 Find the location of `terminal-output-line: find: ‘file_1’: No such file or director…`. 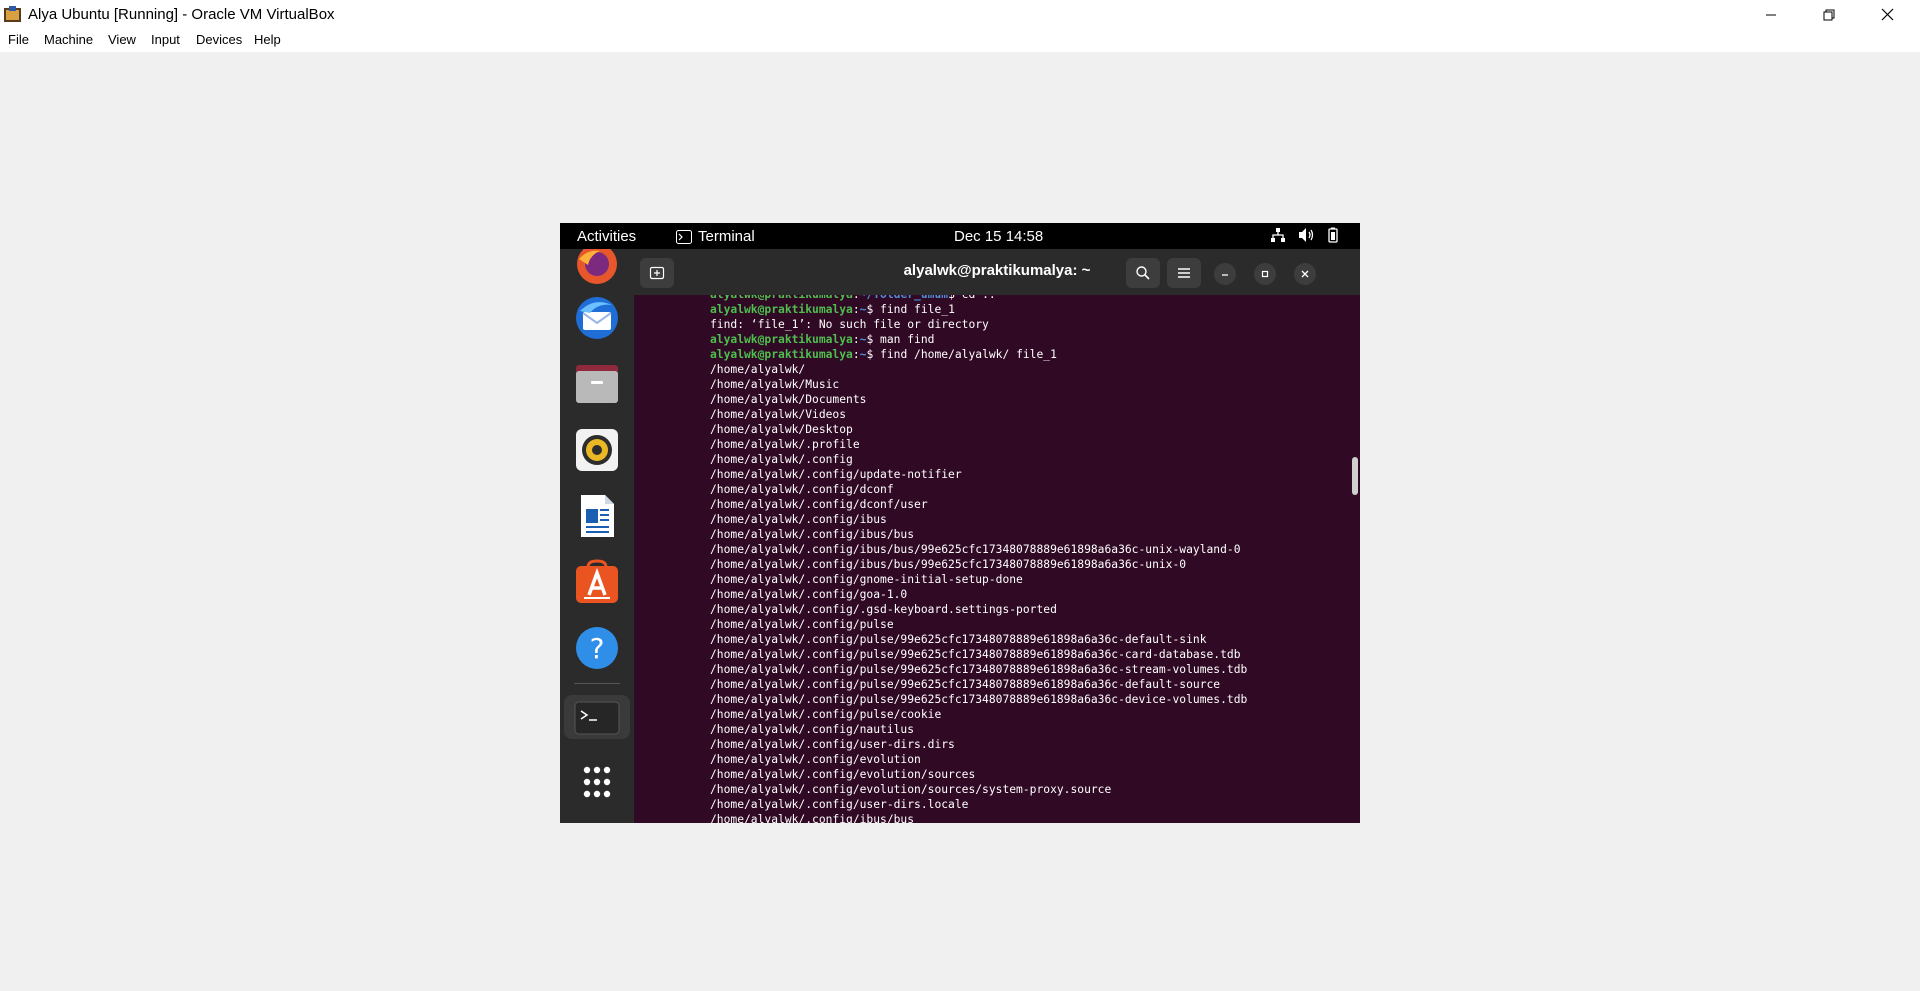

terminal-output-line: find: ‘file_1’: No such file or director… is located at coordinates (978, 324).